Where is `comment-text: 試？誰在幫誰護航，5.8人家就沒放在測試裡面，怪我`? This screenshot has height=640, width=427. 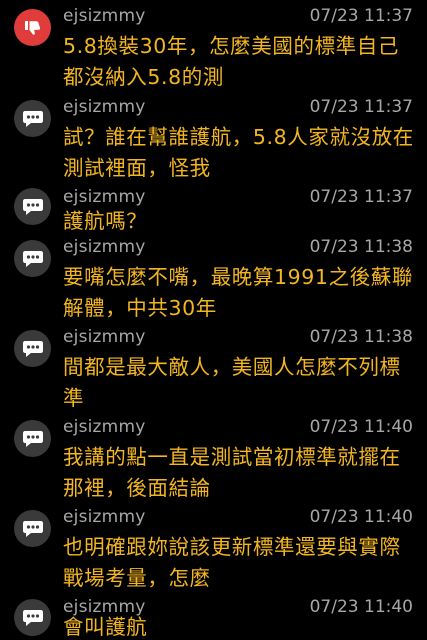
comment-text: 試？誰在幫誰護航，5.8人家就沒放在測試裡面，怪我 is located at coordinates (238, 152).